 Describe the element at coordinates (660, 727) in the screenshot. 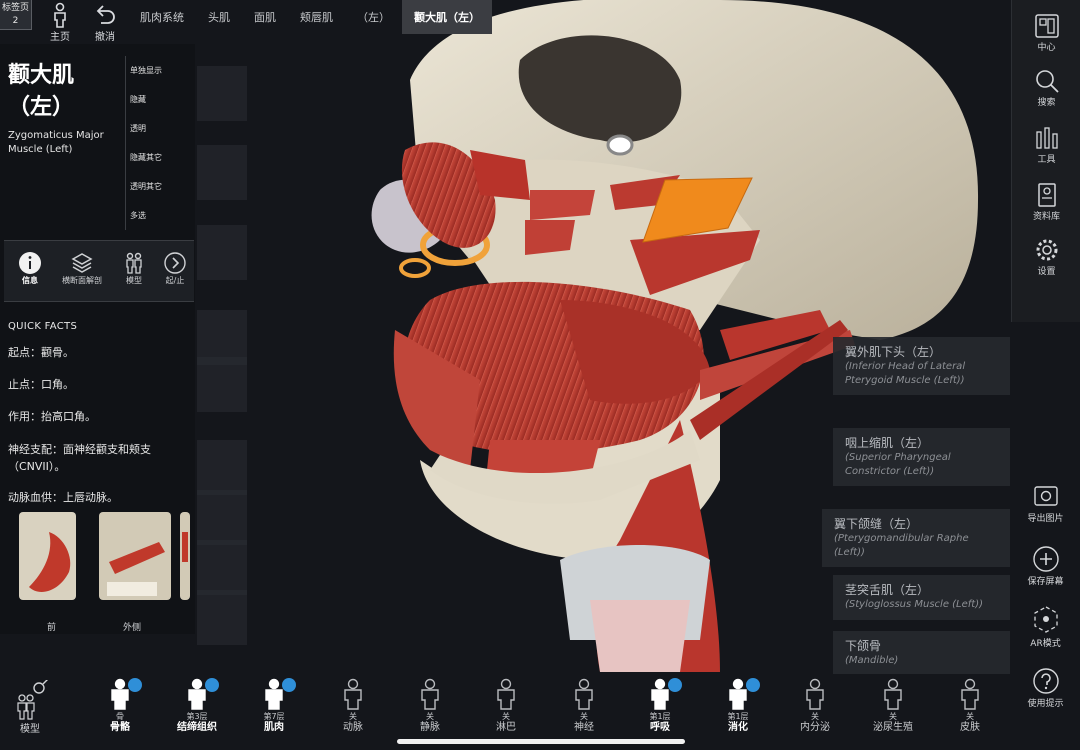

I see `system-name: 呼吸` at that location.